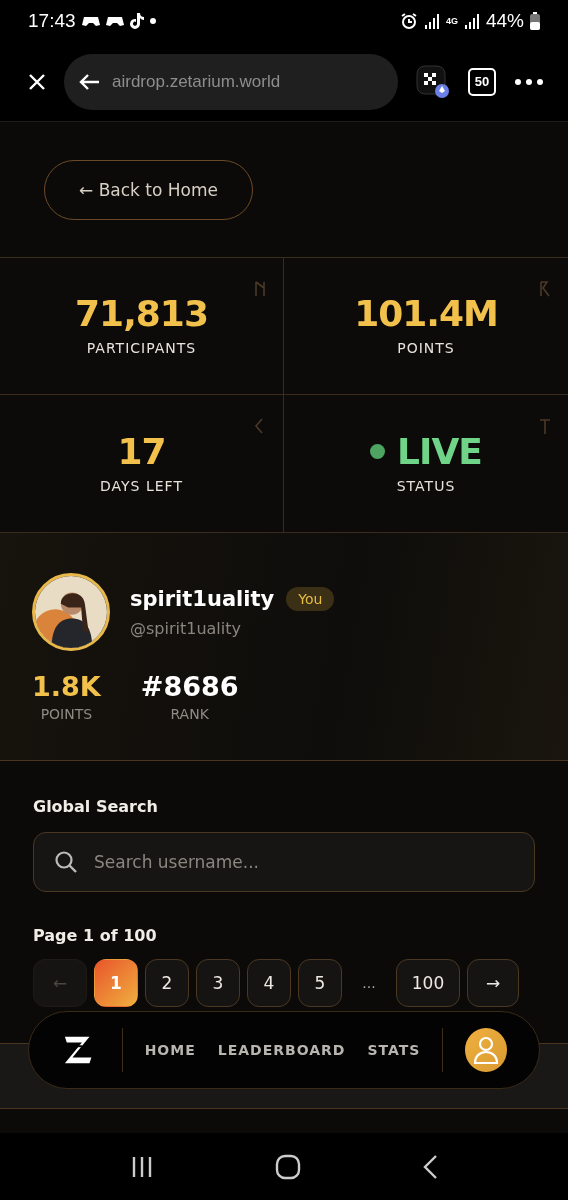 This screenshot has width=568, height=1200. I want to click on page-button: 5, so click(320, 983).